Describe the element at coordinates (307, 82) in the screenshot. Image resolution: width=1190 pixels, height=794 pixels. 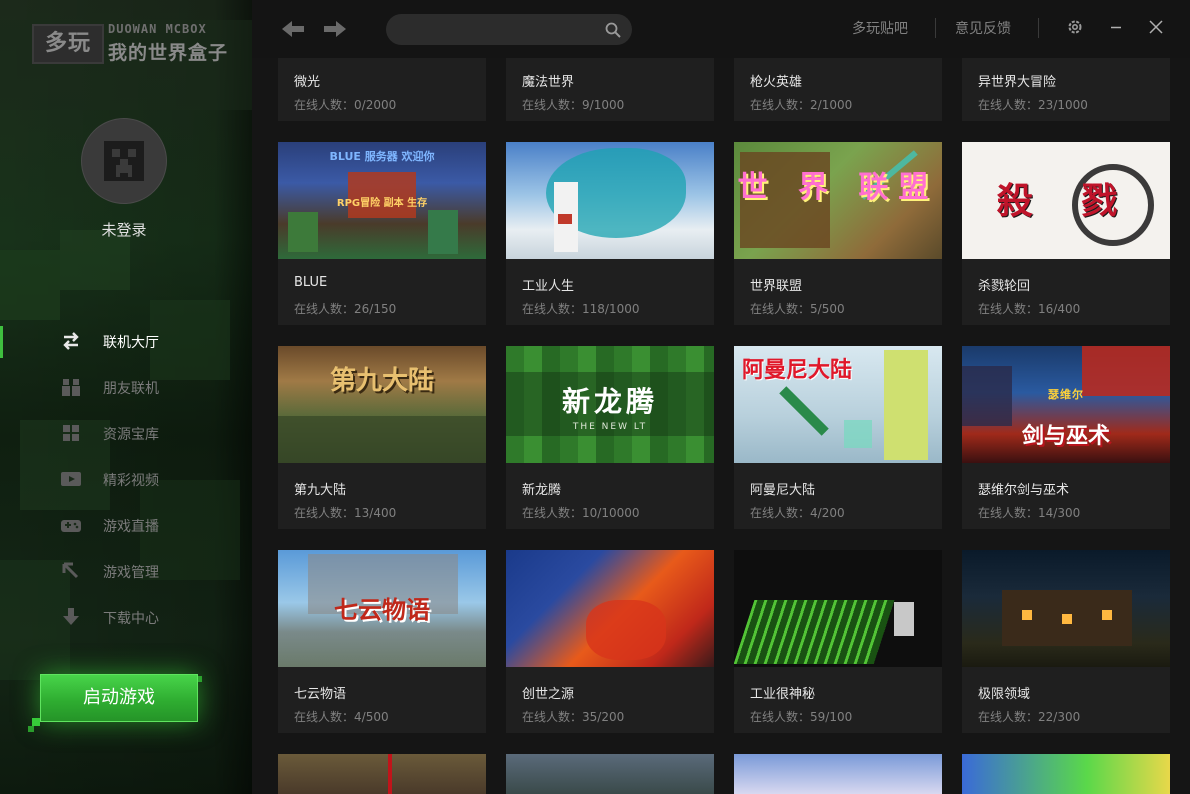
I see `server-name: 微光` at that location.